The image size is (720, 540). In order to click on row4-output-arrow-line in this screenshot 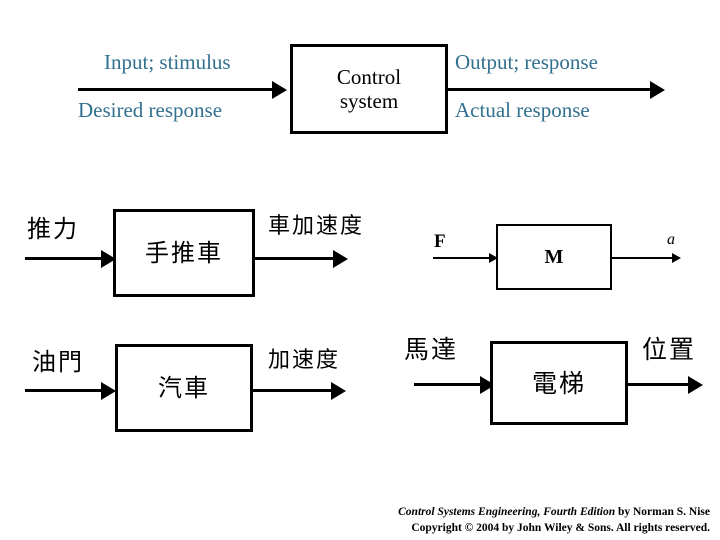, I will do `click(659, 384)`.